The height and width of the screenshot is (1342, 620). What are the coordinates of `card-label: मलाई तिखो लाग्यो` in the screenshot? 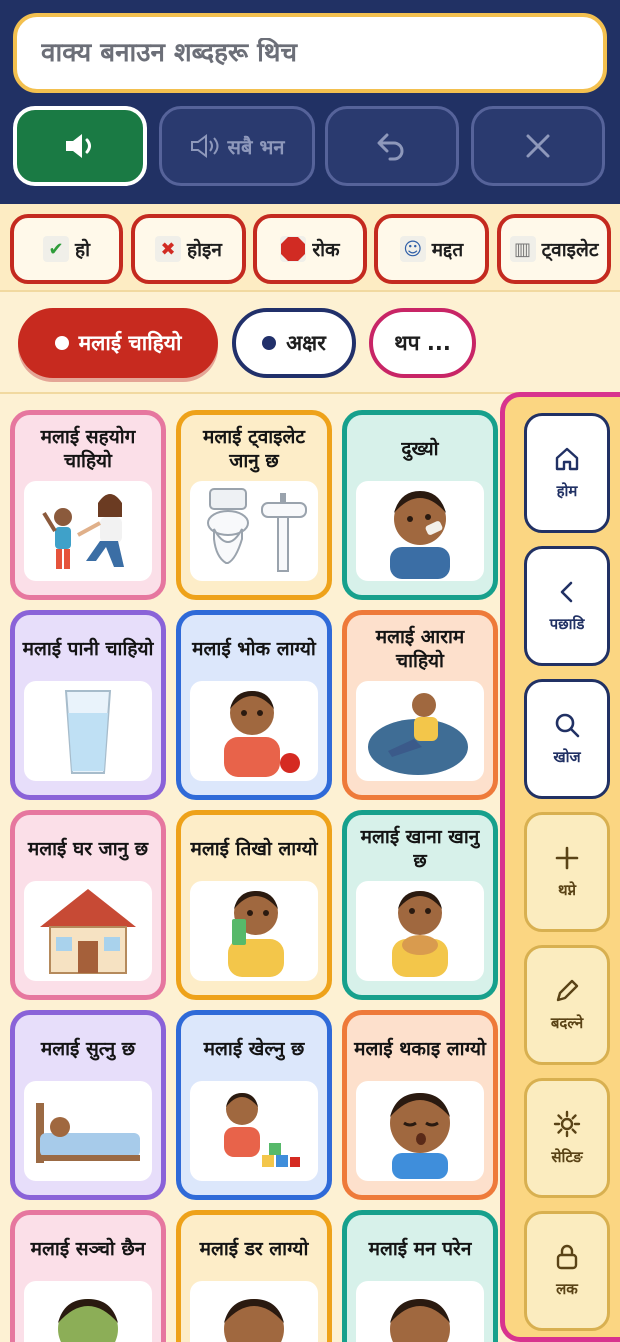 It's located at (254, 849).